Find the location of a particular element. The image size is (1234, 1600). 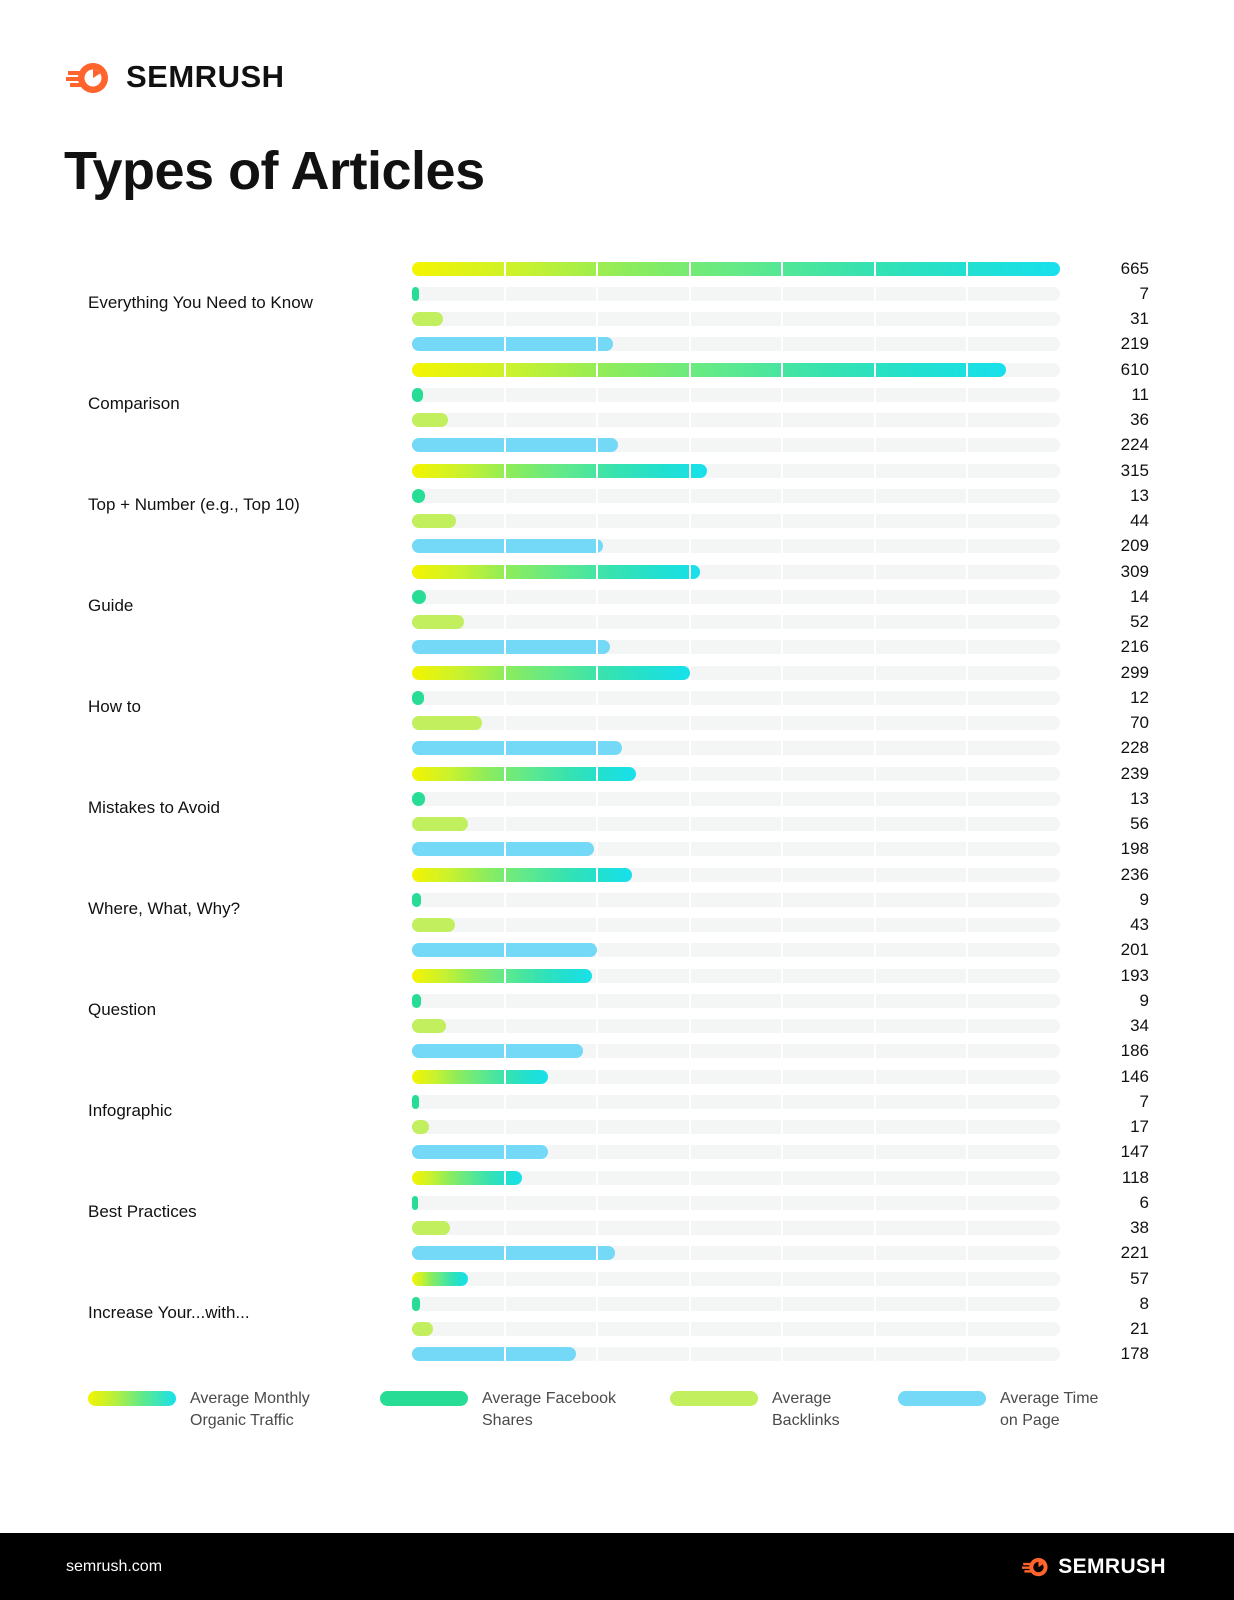

category-label: Question is located at coordinates (122, 1009).